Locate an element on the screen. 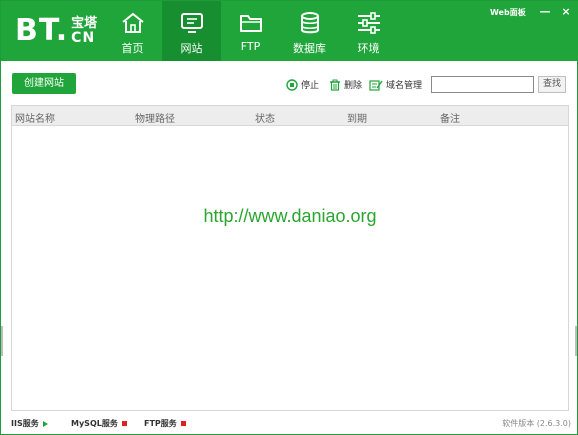 The width and height of the screenshot is (578, 435). search-button: 查找 is located at coordinates (552, 84).